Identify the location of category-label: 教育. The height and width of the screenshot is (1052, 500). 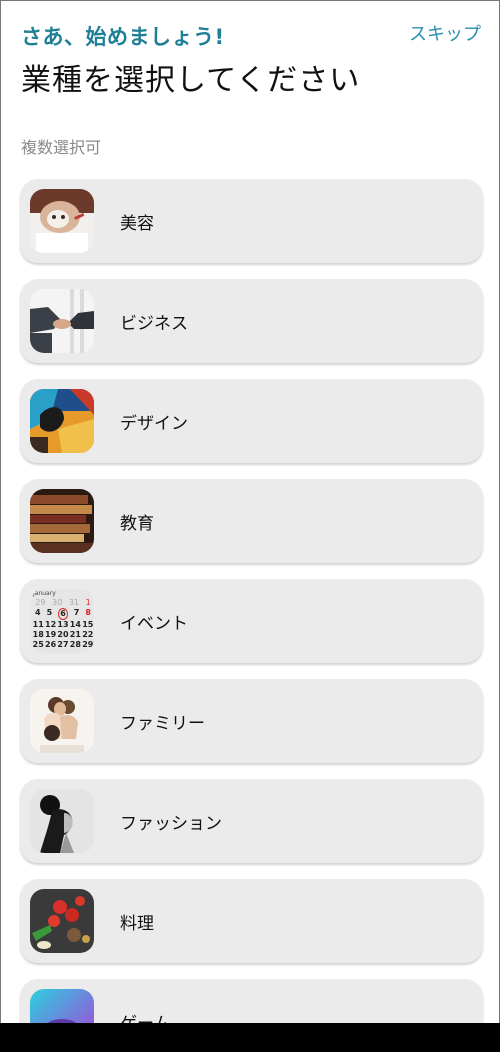
(137, 523).